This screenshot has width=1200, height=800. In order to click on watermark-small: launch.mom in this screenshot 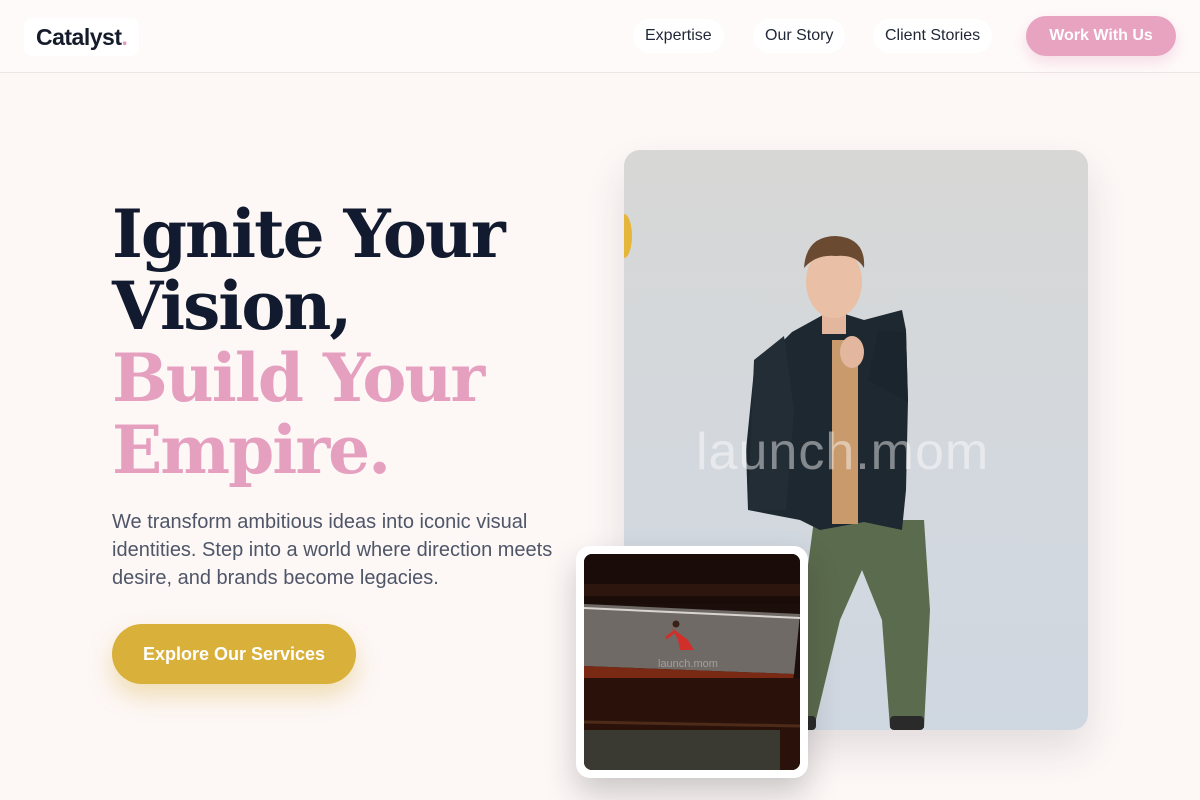, I will do `click(688, 664)`.